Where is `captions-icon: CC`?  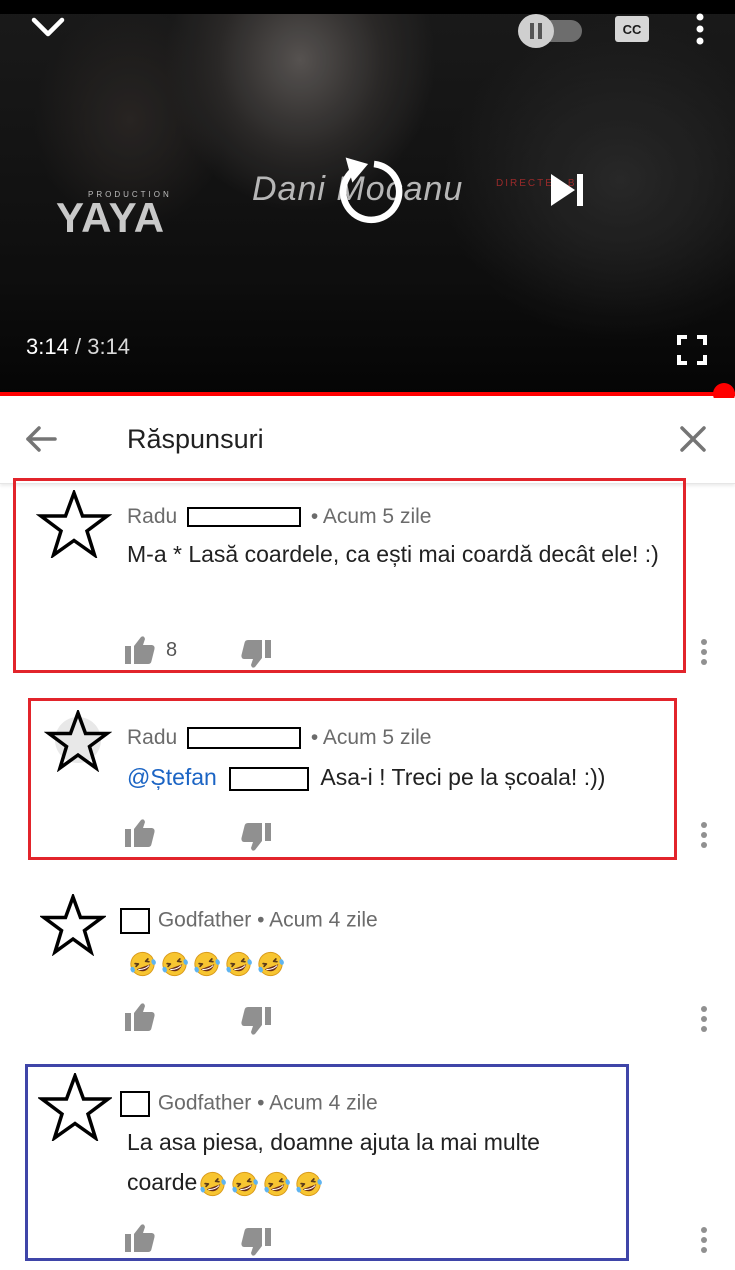
captions-icon: CC is located at coordinates (632, 29).